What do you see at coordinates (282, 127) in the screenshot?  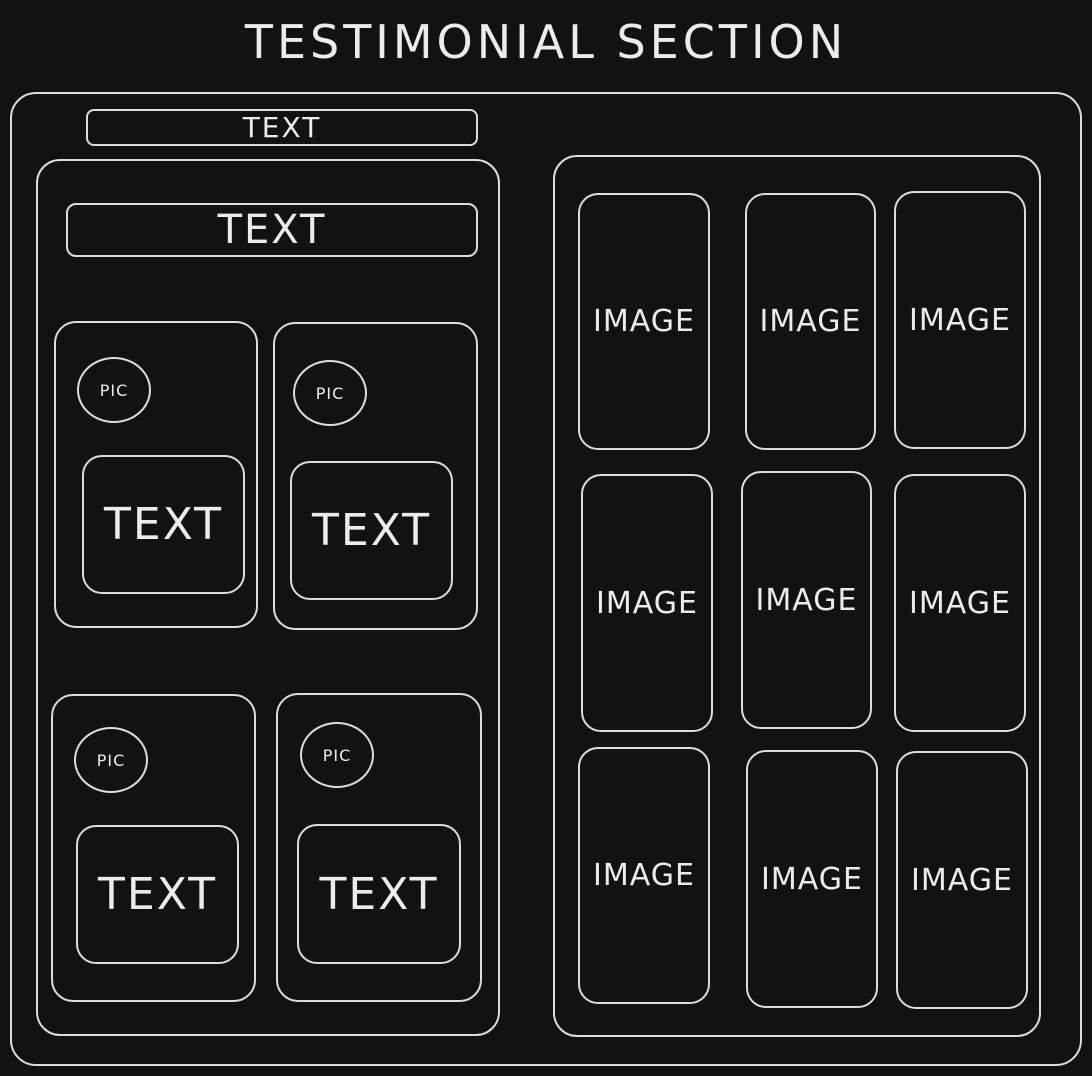 I see `section-label-bar: TEXT` at bounding box center [282, 127].